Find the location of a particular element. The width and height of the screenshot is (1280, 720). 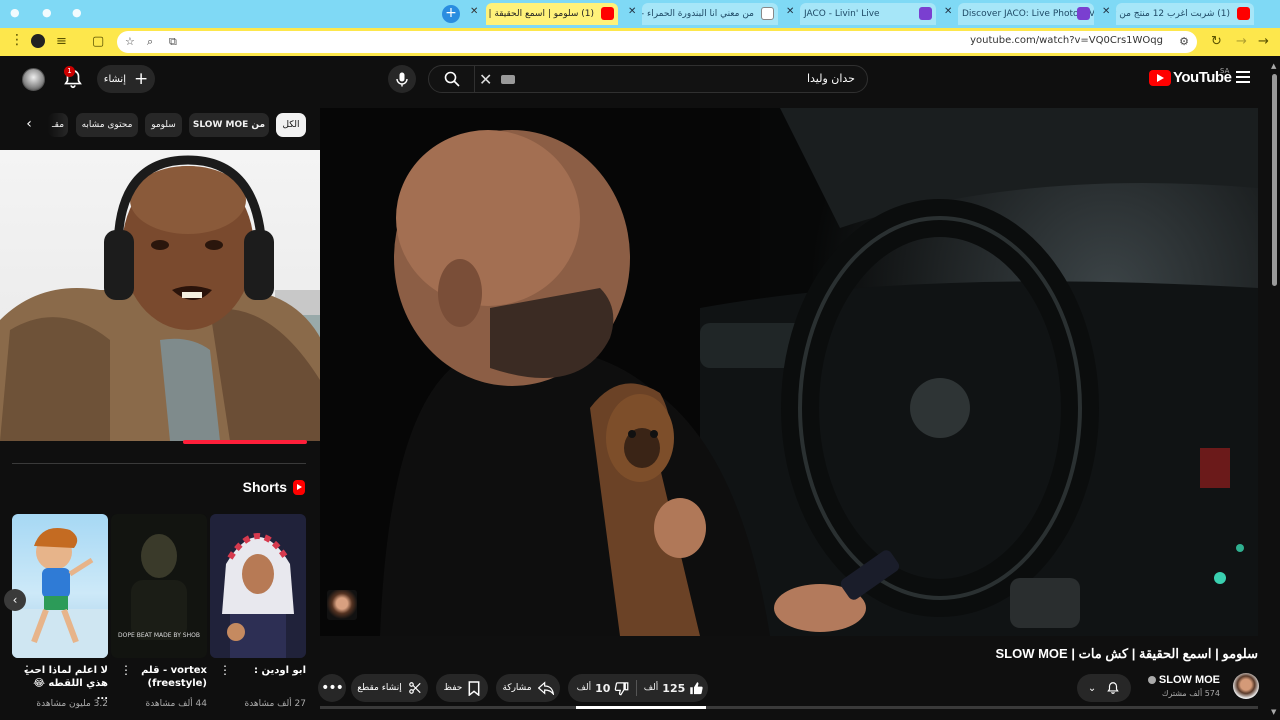

browser-tab: من معني انا البندورة الحمراء - بح is located at coordinates (710, 14).